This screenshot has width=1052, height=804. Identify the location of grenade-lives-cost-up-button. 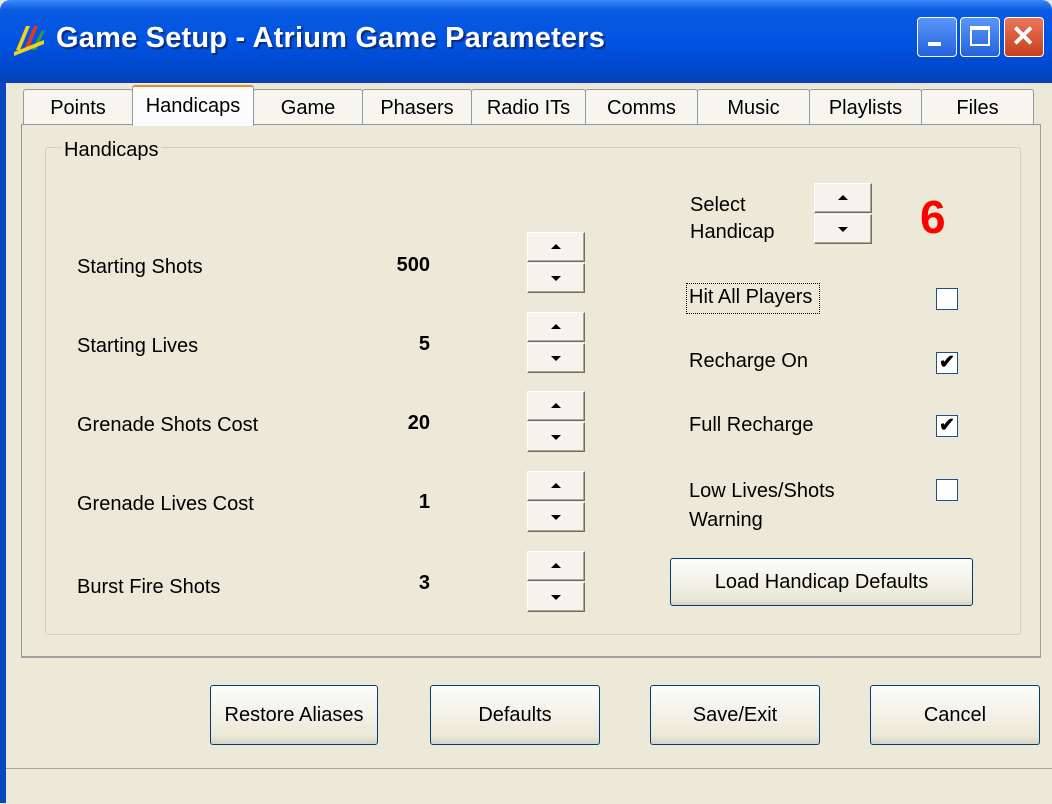
(556, 486).